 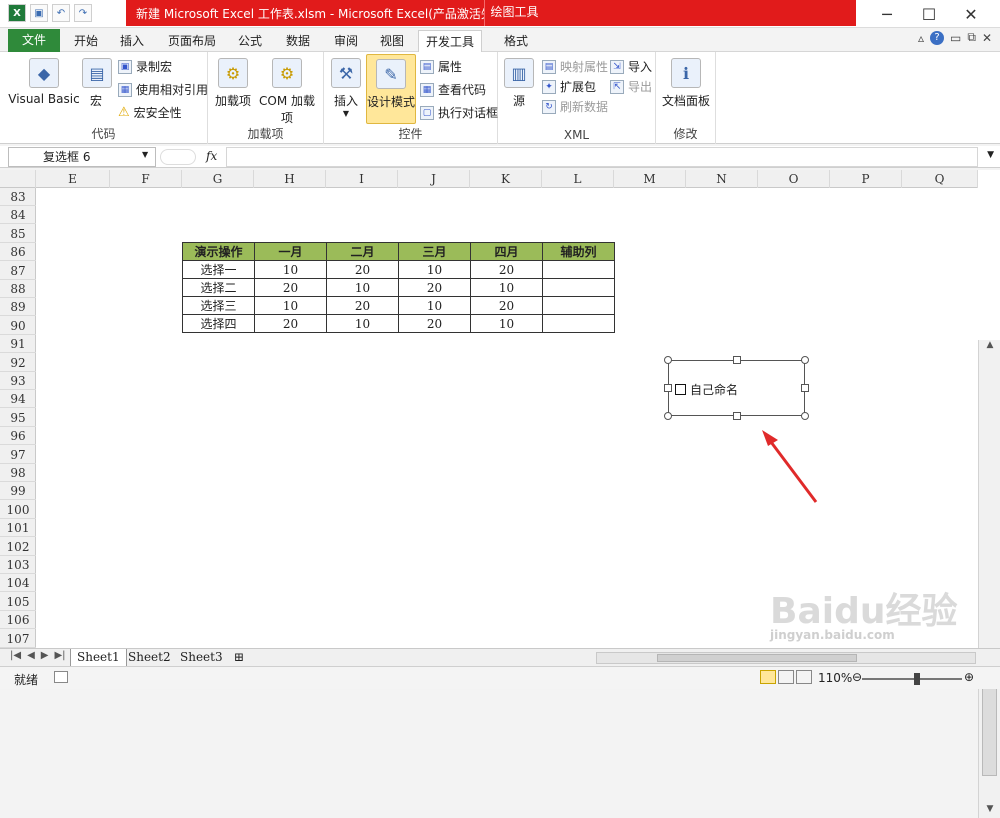 I want to click on column-header: I, so click(x=362, y=179).